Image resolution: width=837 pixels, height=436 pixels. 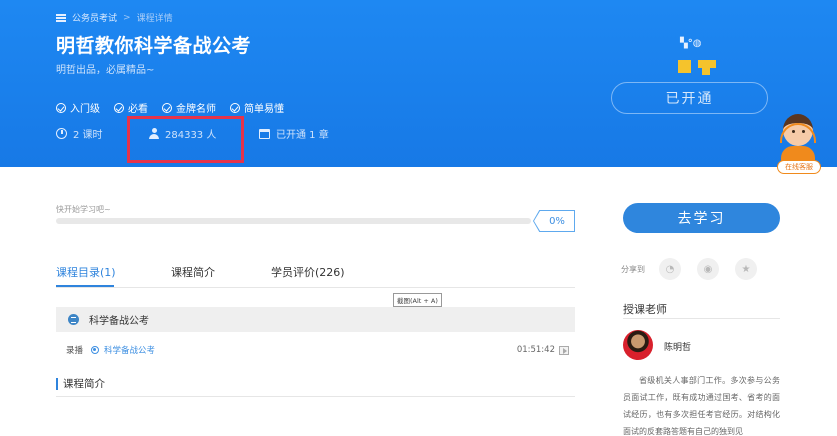 I want to click on tab-student-reviews: 学员评价(226), so click(x=308, y=272).